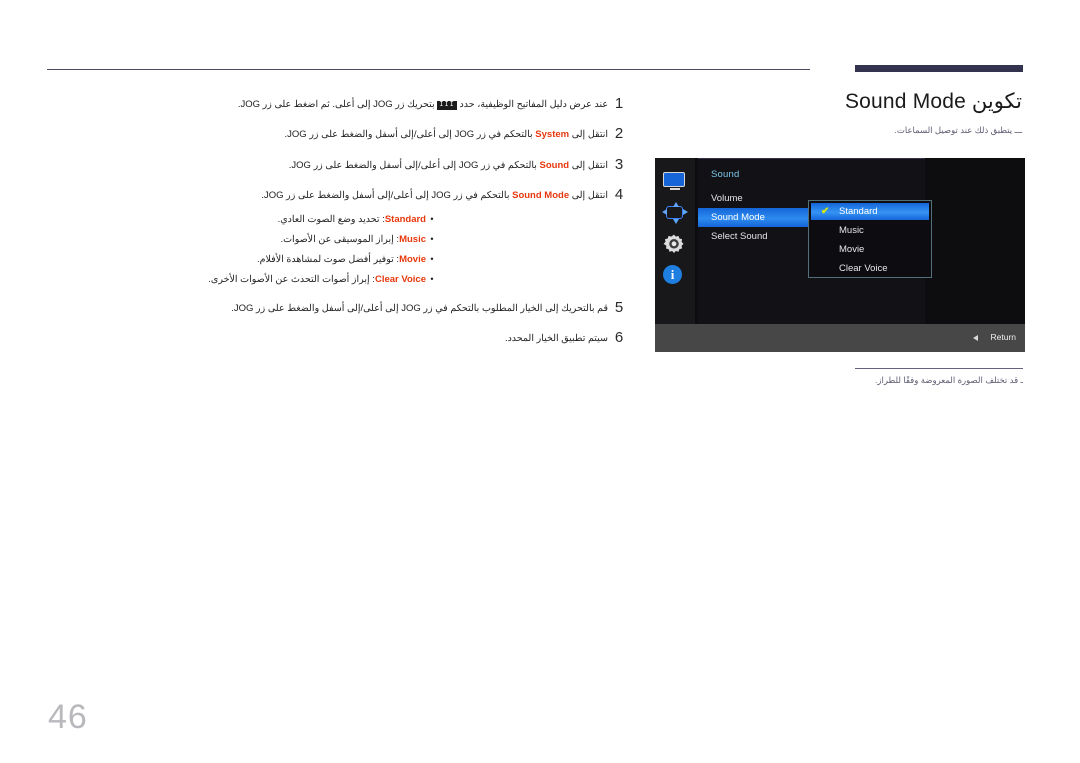 Image resolution: width=1080 pixels, height=763 pixels. What do you see at coordinates (870, 249) in the screenshot?
I see `osd-submenu-item-movie: Movie` at bounding box center [870, 249].